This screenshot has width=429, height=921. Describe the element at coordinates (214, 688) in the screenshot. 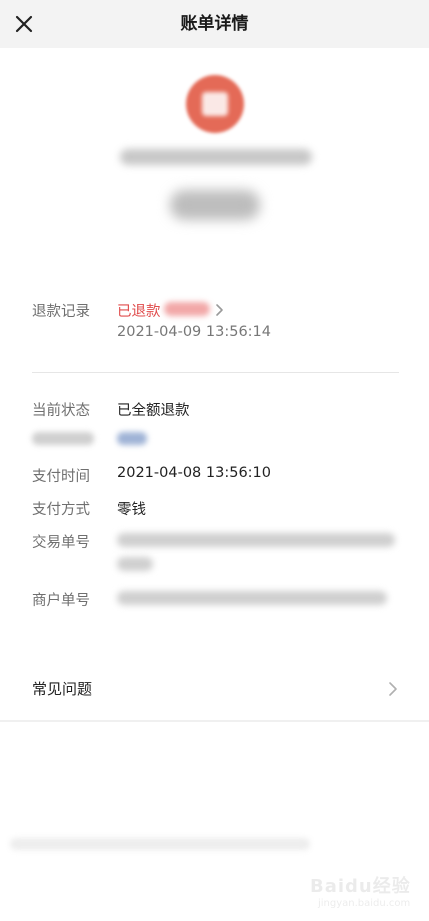

I see `faq-row: 常见问题` at that location.